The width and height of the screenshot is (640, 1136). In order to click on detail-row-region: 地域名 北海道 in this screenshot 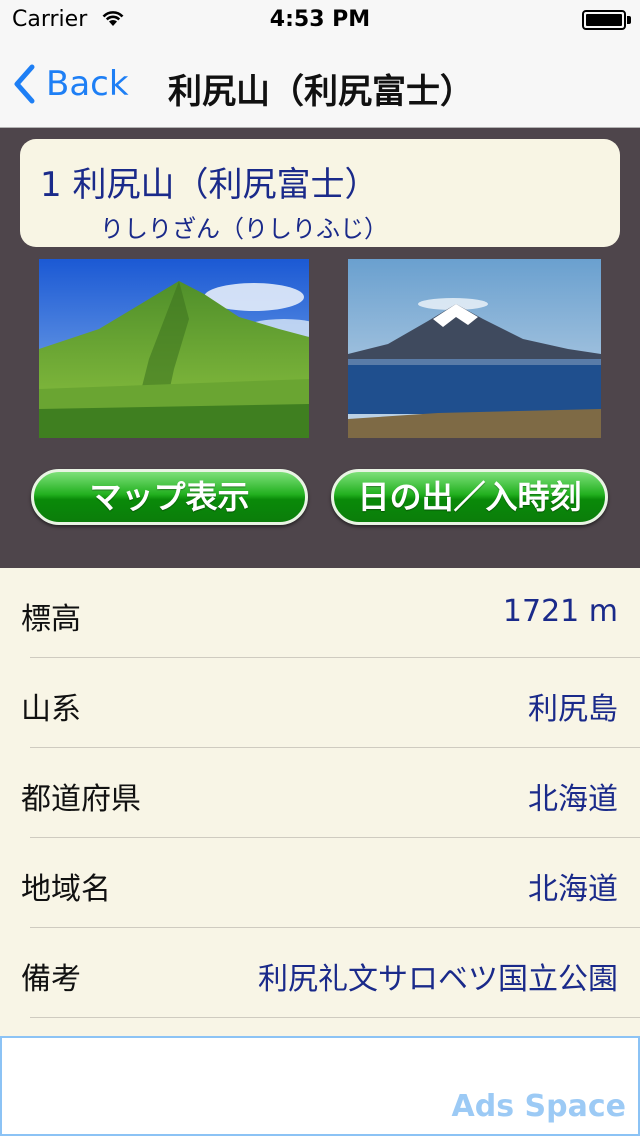, I will do `click(320, 883)`.